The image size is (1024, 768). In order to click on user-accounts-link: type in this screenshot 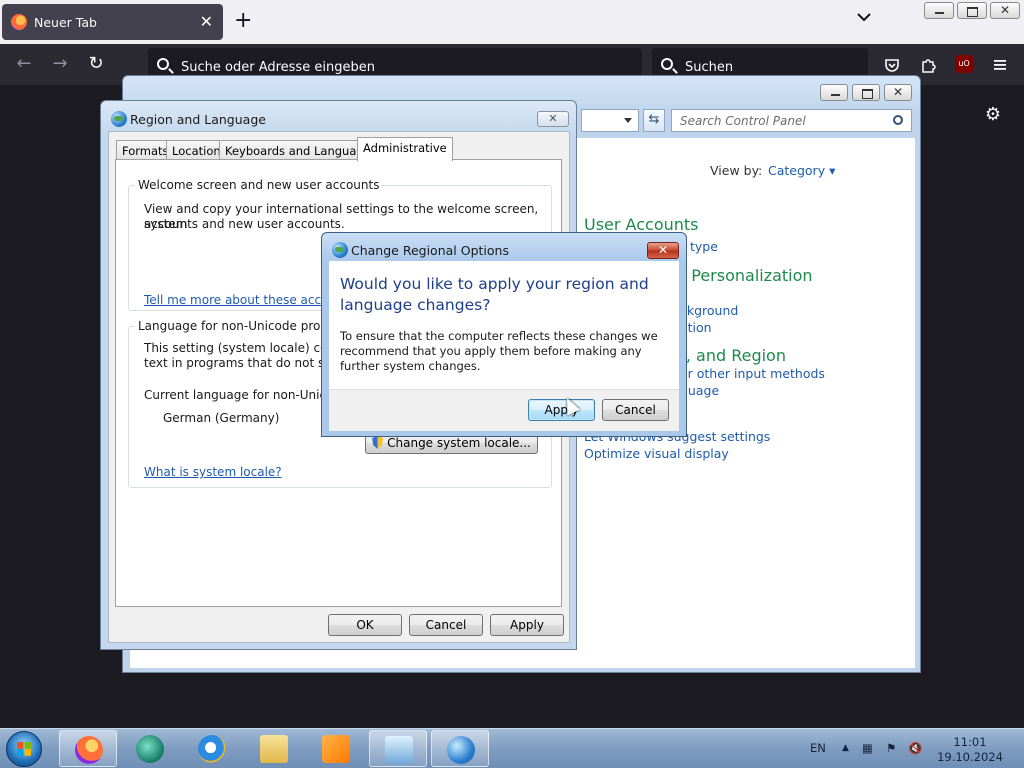, I will do `click(704, 246)`.